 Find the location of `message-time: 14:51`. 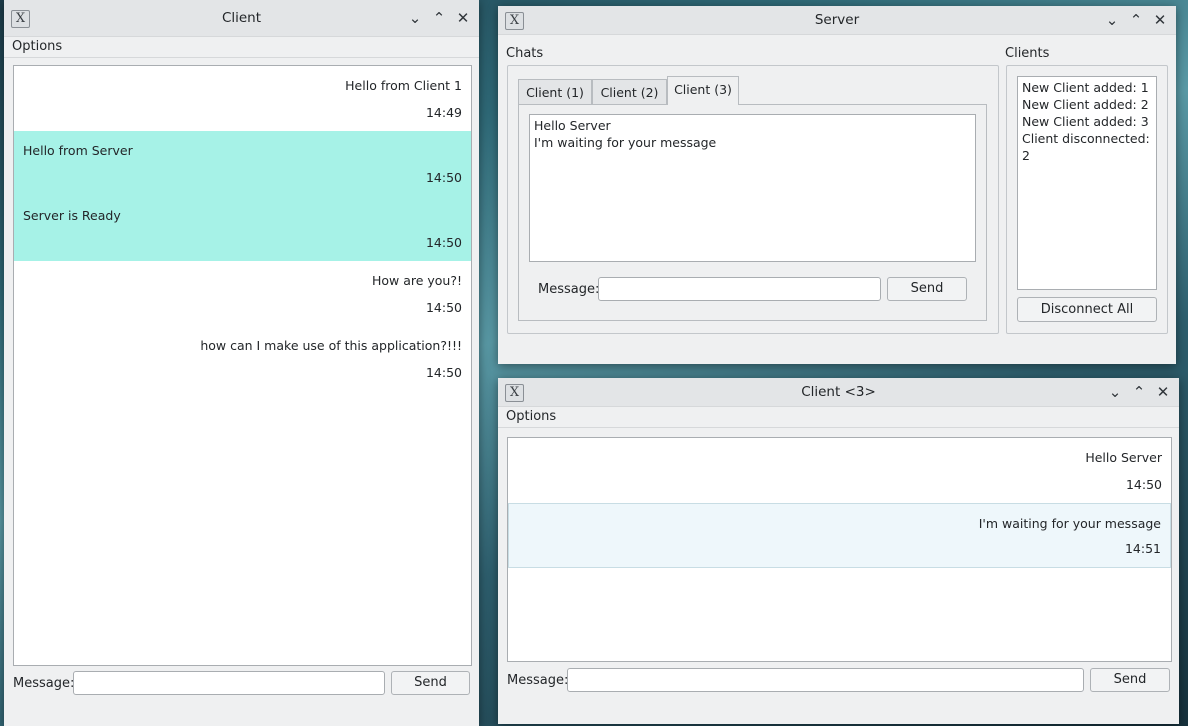

message-time: 14:51 is located at coordinates (1142, 548).